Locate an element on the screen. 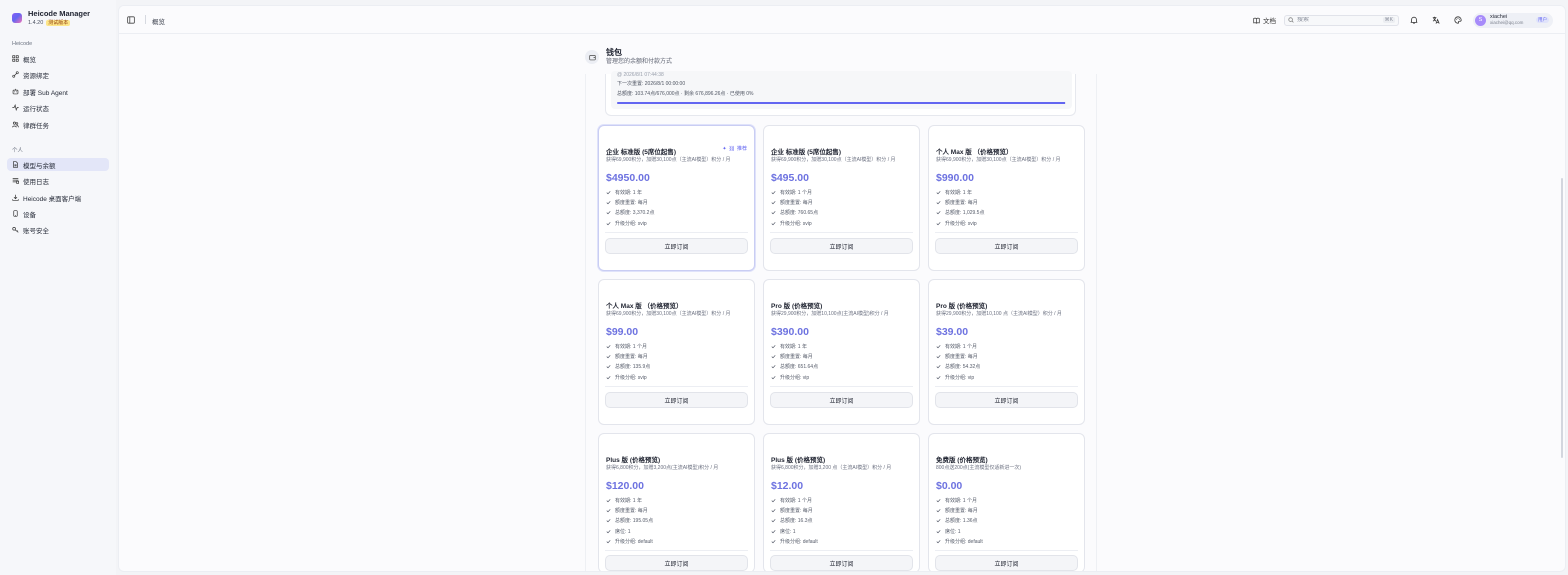 The height and width of the screenshot is (575, 1568). plan-feature-text: 有效期: 1 个月 is located at coordinates (796, 192).